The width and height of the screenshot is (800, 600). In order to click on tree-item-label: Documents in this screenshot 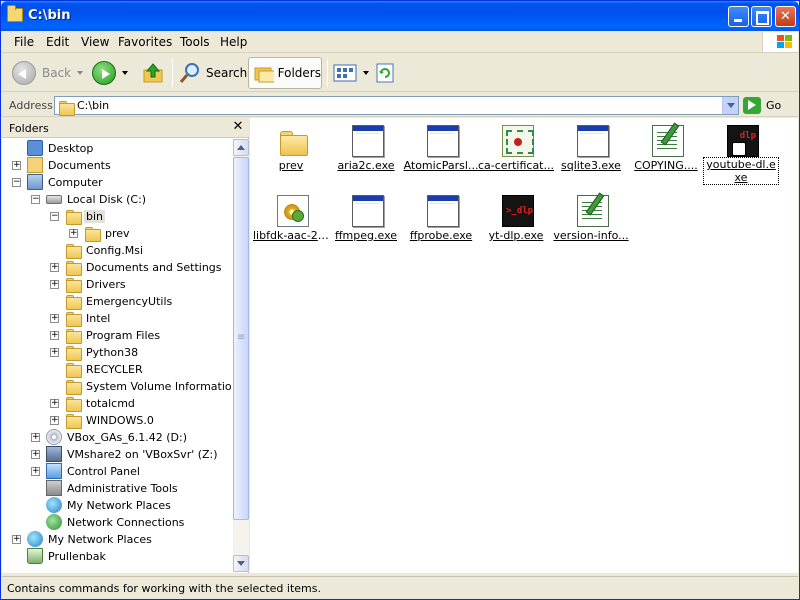, I will do `click(79, 165)`.